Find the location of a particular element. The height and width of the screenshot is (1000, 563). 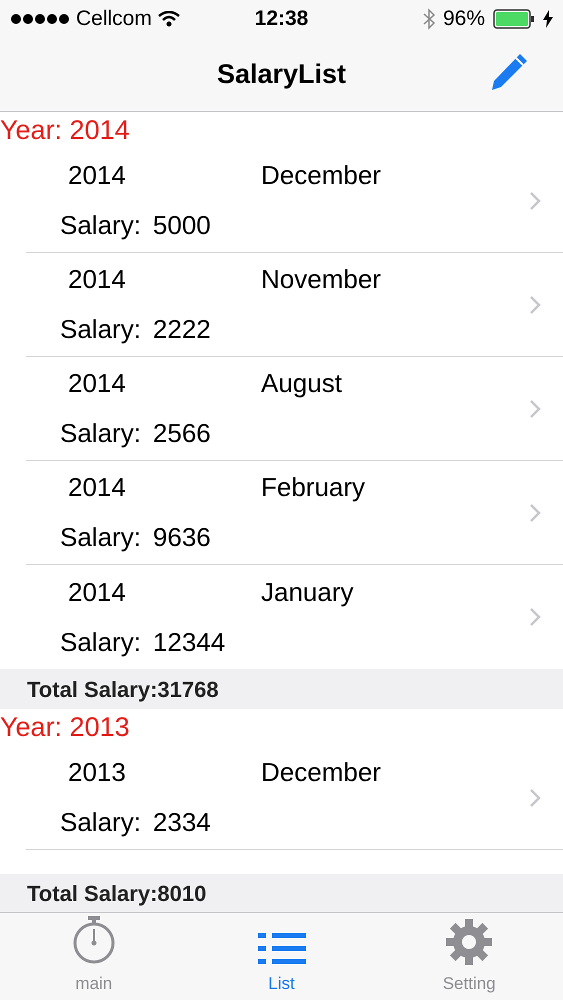

clock-time: 12:38 is located at coordinates (281, 19).